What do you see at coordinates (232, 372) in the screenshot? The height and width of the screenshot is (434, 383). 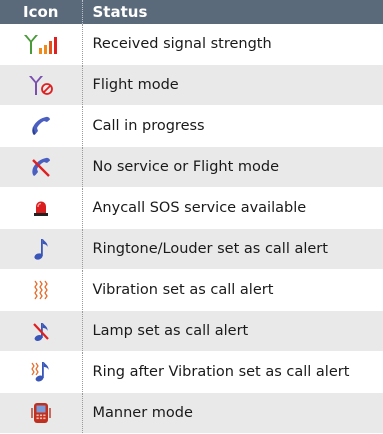 I see `row-label: Ring after Vibration set as call alert` at bounding box center [232, 372].